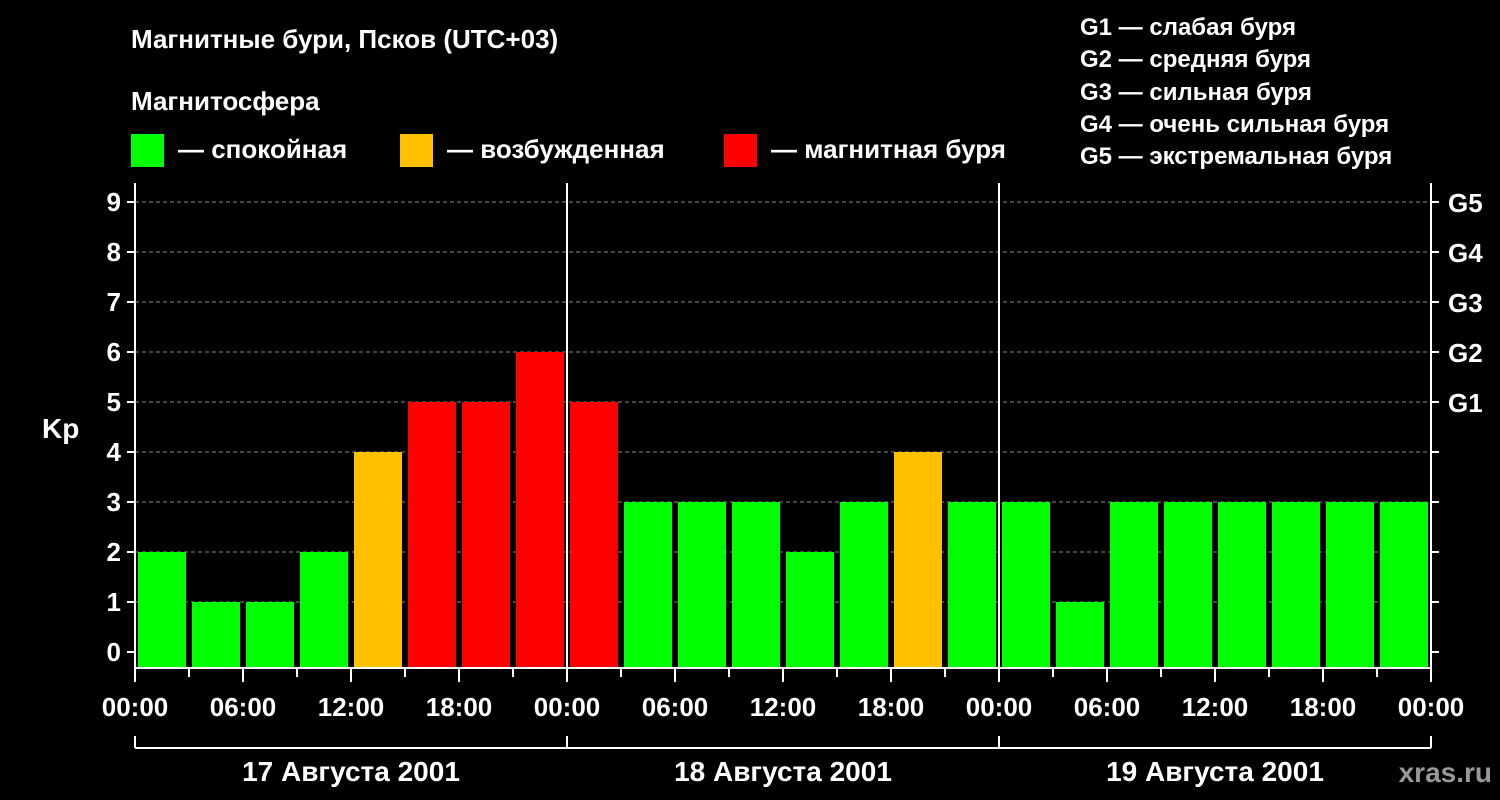 The height and width of the screenshot is (800, 1500). Describe the element at coordinates (114, 352) in the screenshot. I see `y-tick-label: 6` at that location.